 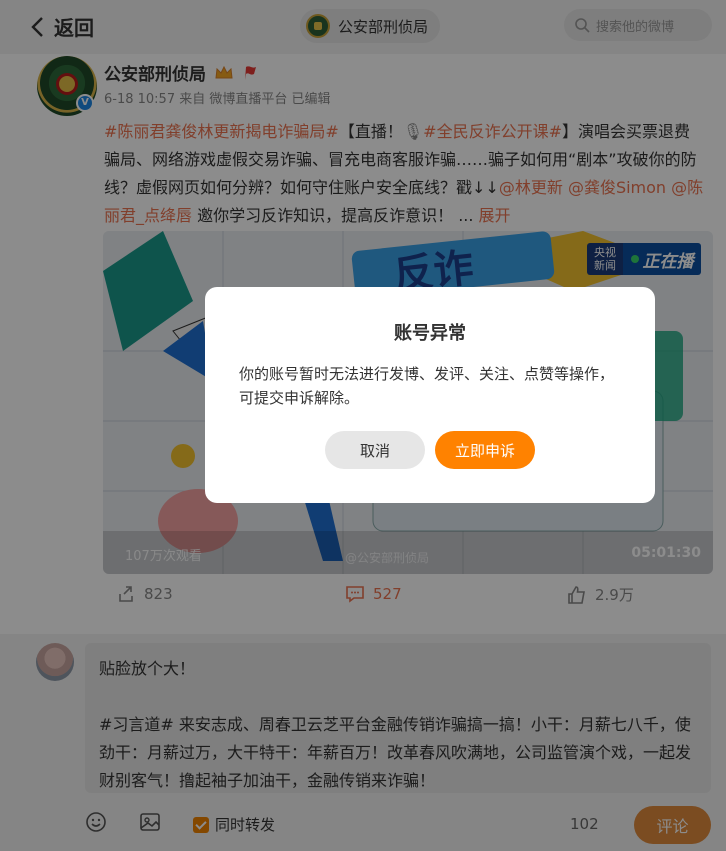 I want to click on appeal-button: 立即申诉, so click(x=485, y=450).